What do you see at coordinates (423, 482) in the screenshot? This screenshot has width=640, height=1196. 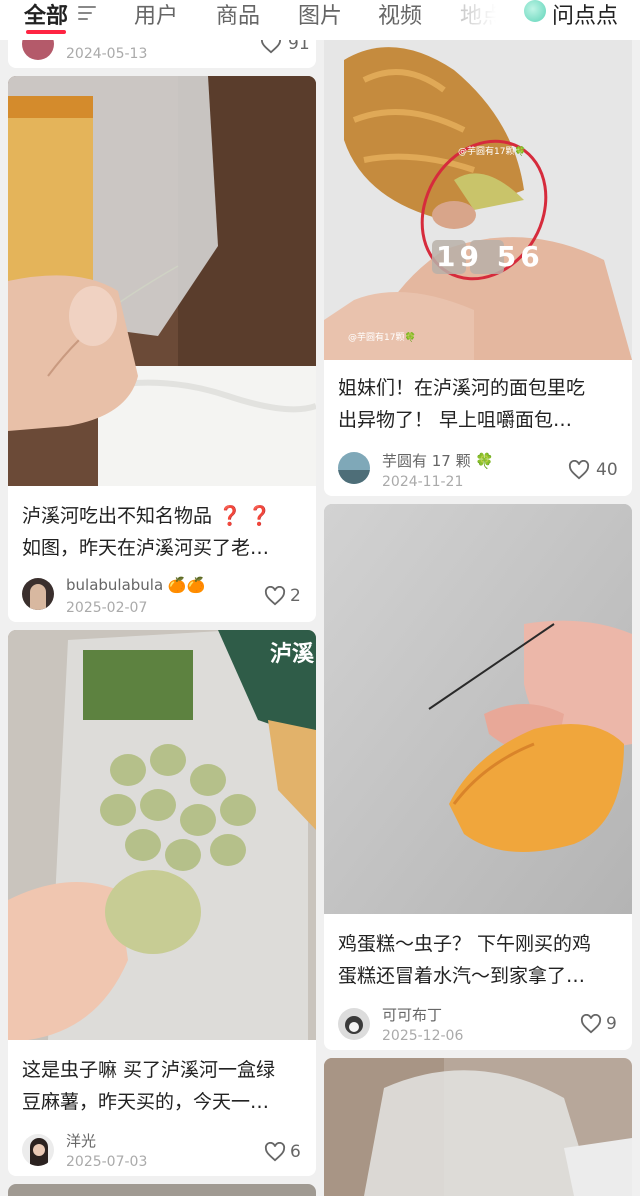 I see `post-date: 2024-11-21` at bounding box center [423, 482].